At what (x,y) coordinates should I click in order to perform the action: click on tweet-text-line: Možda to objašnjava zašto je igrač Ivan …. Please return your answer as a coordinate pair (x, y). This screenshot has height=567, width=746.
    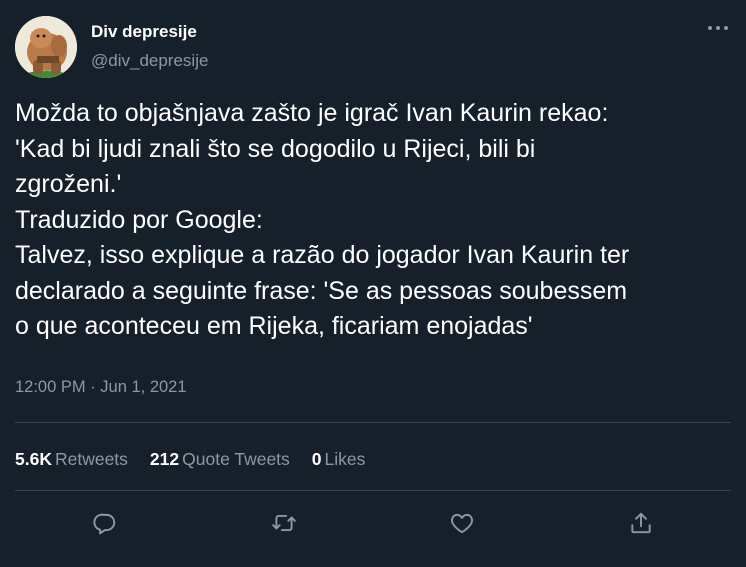
    Looking at the image, I should click on (312, 113).